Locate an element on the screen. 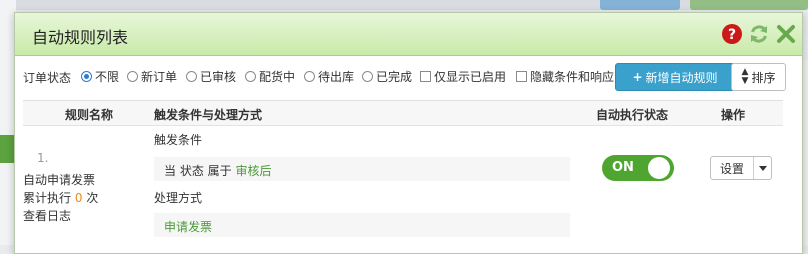 The height and width of the screenshot is (254, 808). plus-icon: + is located at coordinates (637, 77).